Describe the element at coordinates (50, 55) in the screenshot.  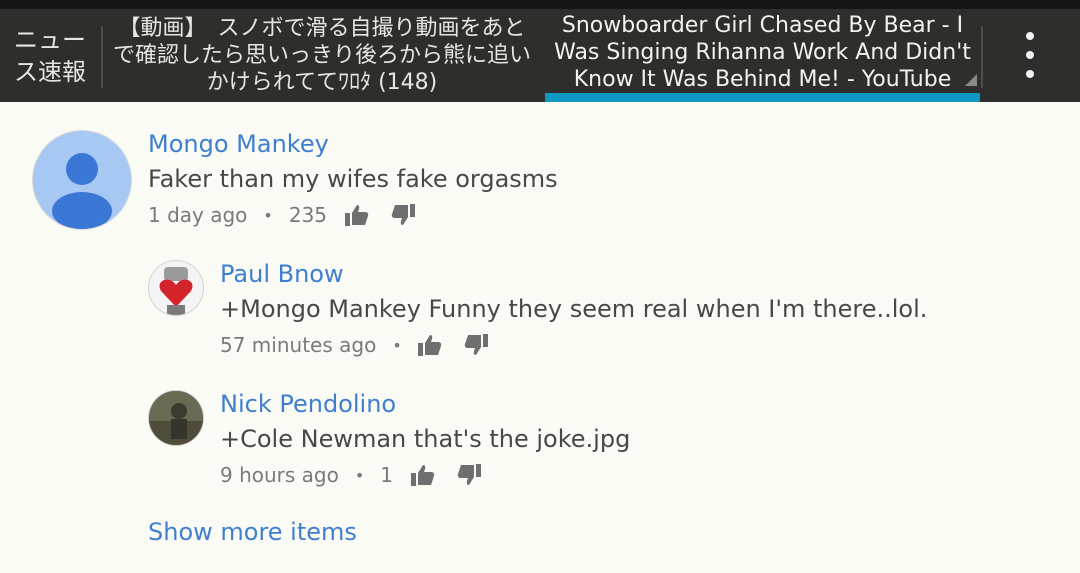
I see `tab-news: ニュー ス速報` at that location.